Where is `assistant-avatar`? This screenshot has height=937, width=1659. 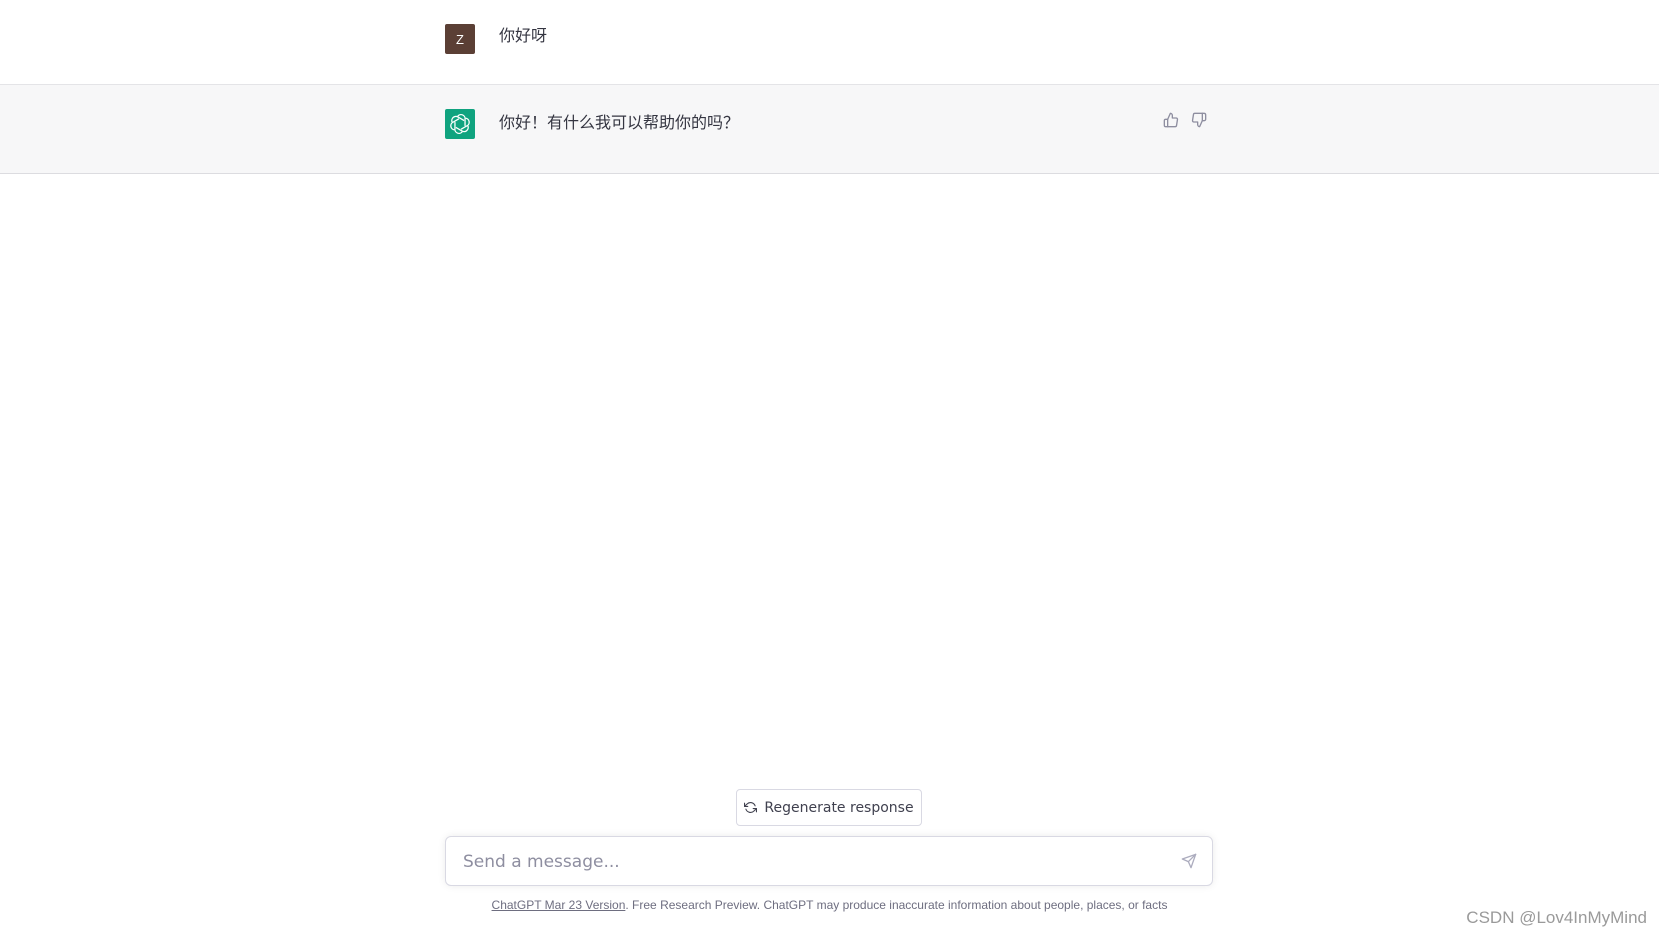 assistant-avatar is located at coordinates (460, 124).